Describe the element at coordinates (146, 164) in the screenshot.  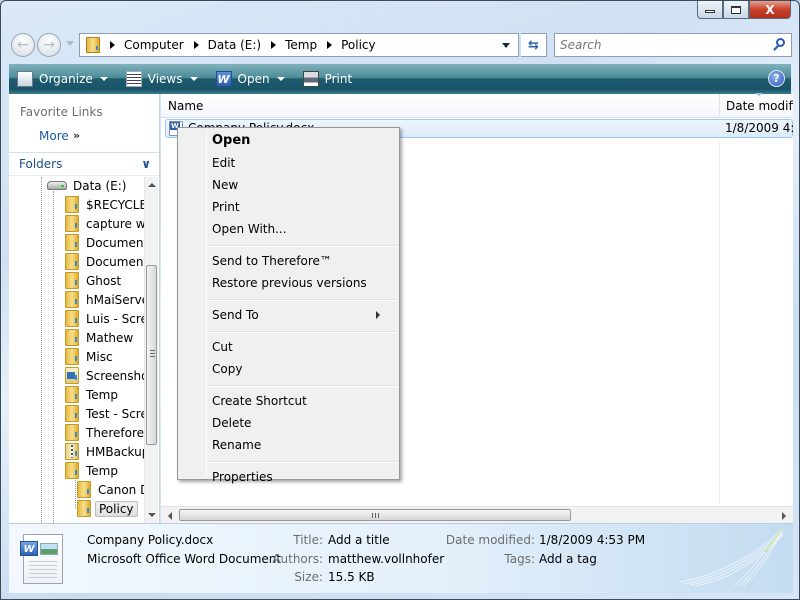
I see `chevron-down-icon: ∨` at that location.